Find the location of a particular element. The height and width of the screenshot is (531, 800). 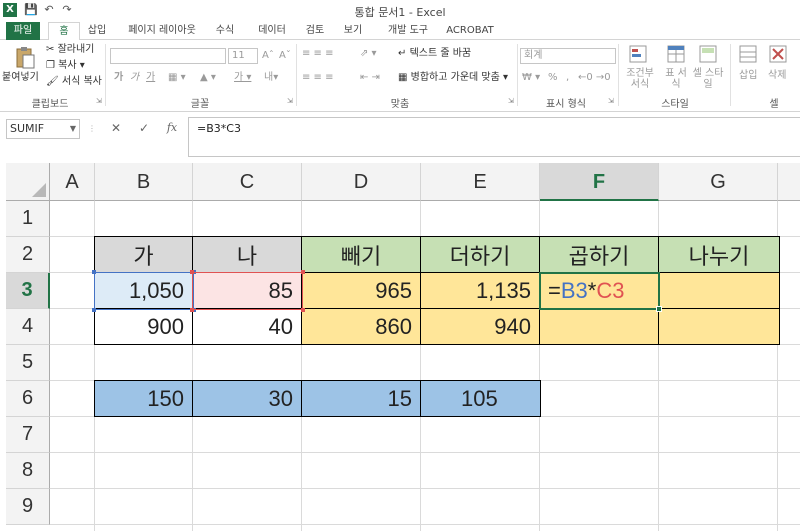

bold-button: 가 is located at coordinates (118, 78).